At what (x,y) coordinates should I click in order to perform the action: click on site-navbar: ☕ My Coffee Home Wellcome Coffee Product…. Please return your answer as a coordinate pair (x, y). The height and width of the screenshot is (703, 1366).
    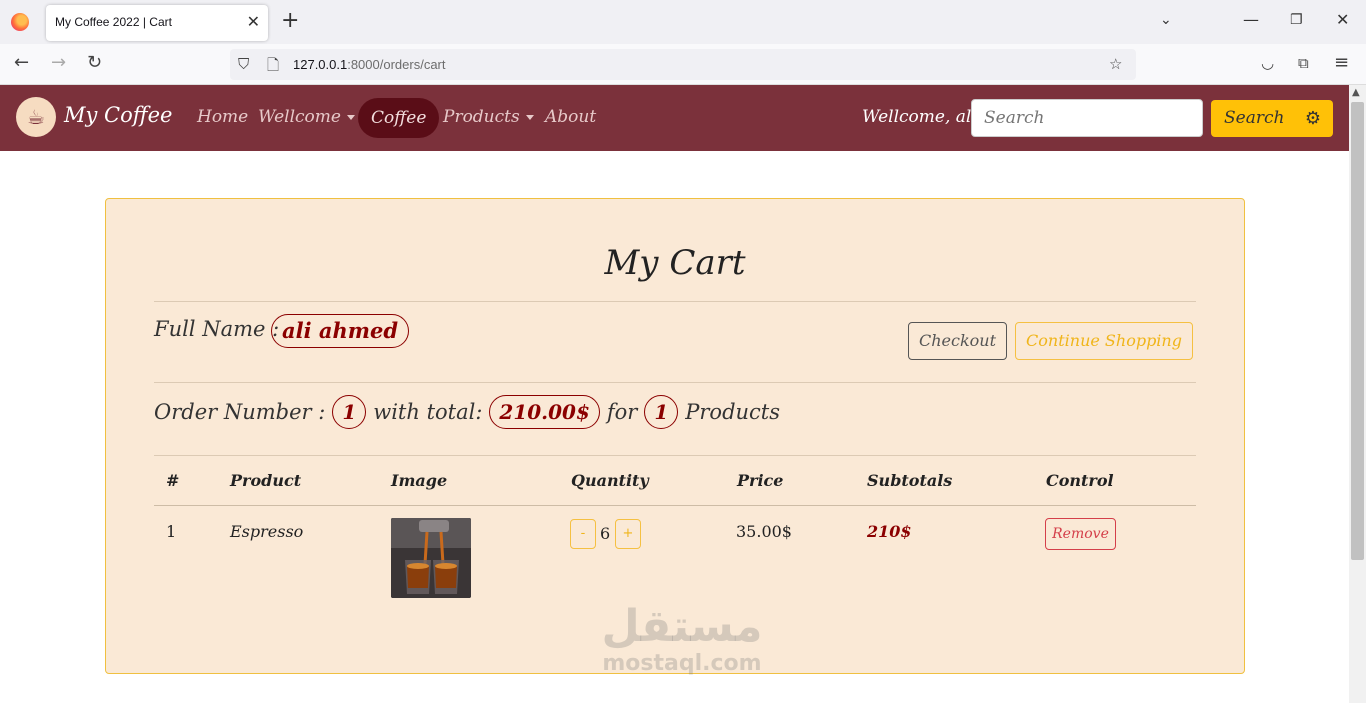
    Looking at the image, I should click on (674, 118).